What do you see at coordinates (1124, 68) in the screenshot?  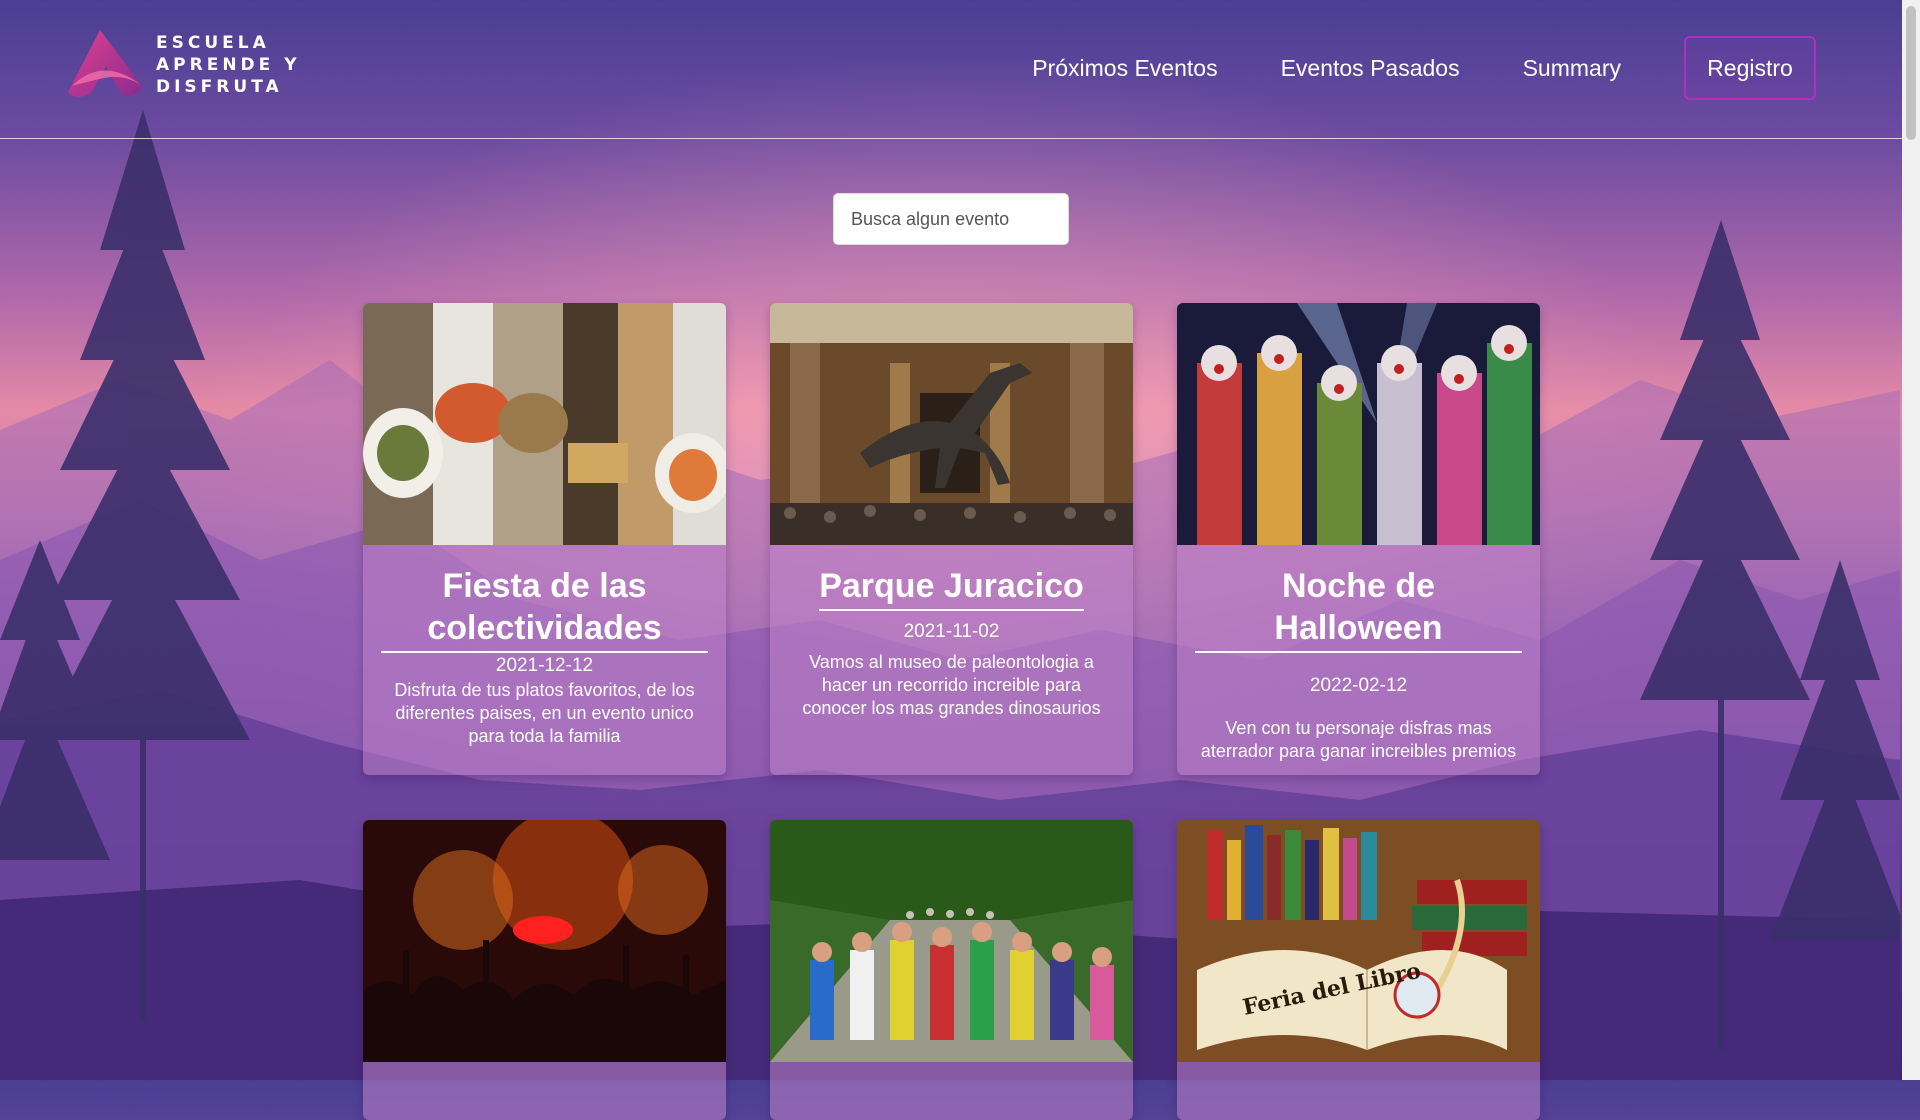 I see `nav-upcoming-events: Próximos Eventos` at bounding box center [1124, 68].